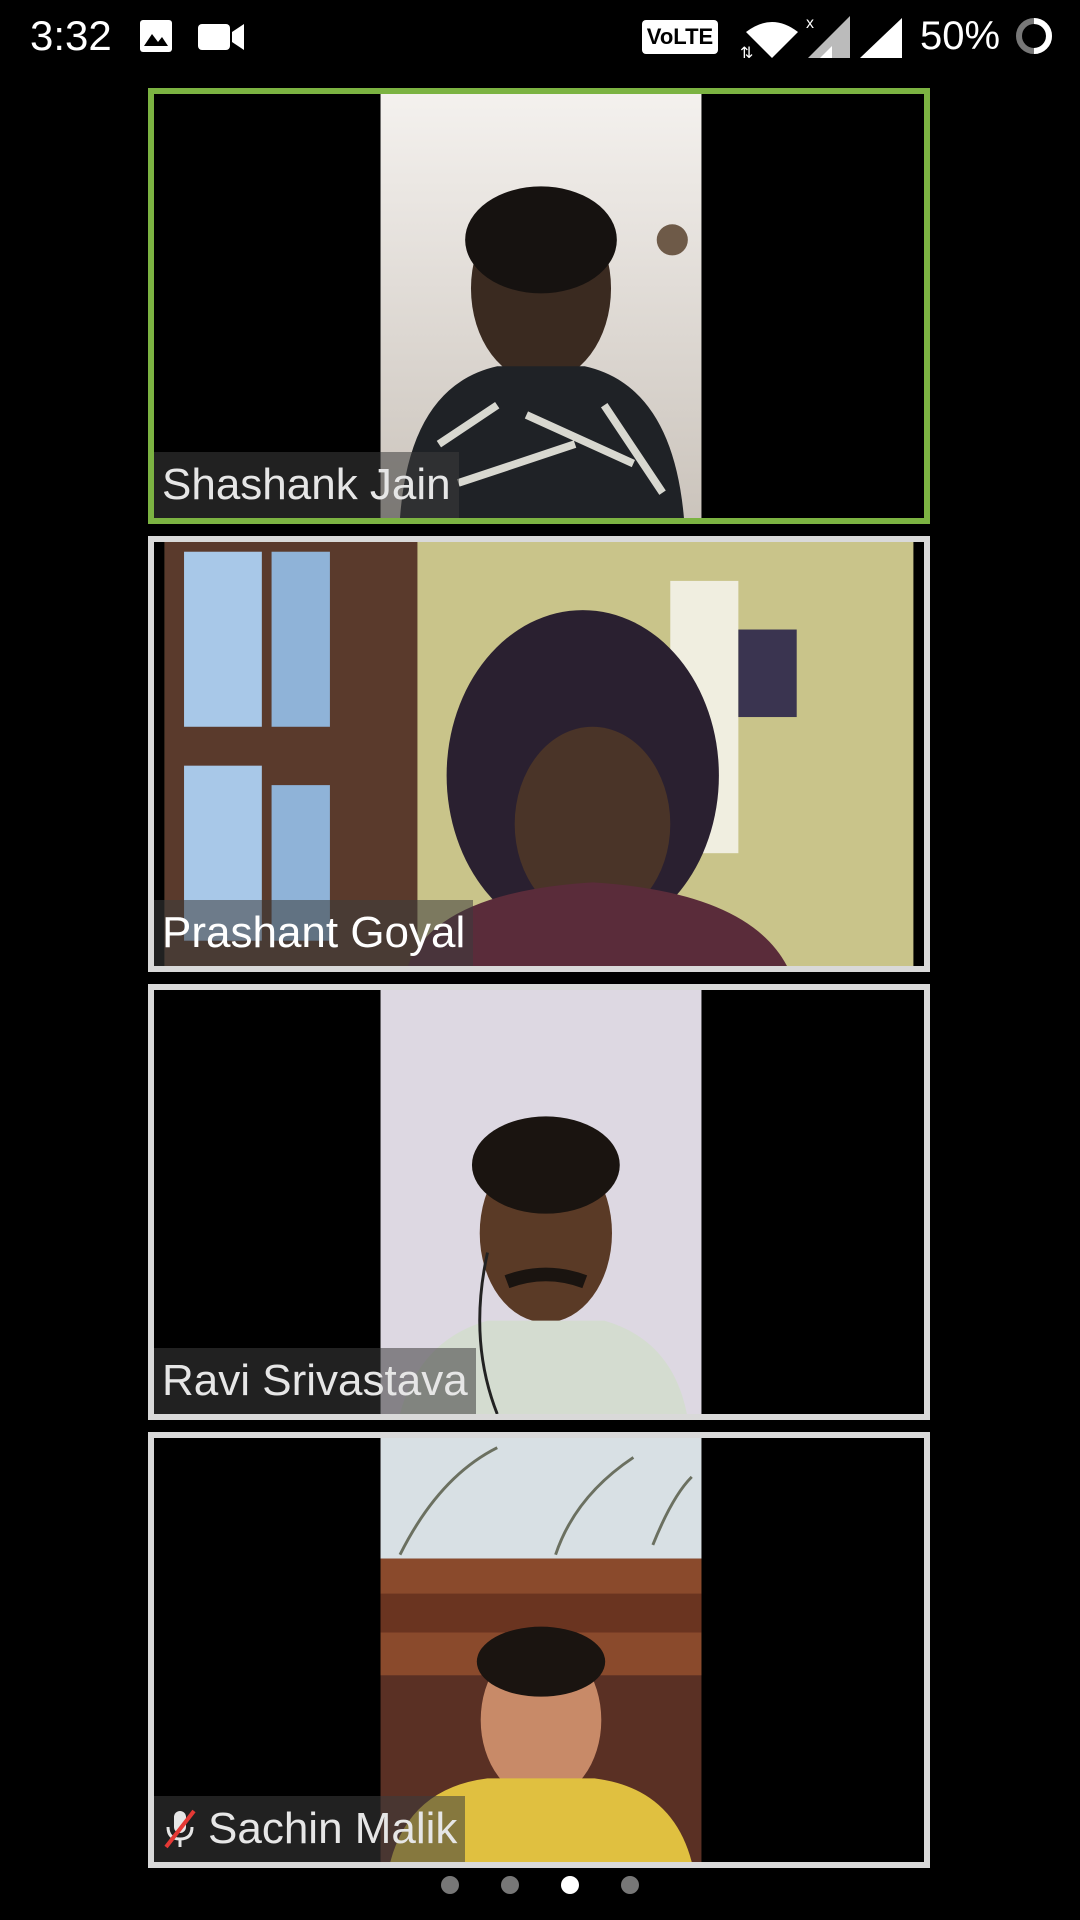  I want to click on video-camera-icon, so click(221, 37).